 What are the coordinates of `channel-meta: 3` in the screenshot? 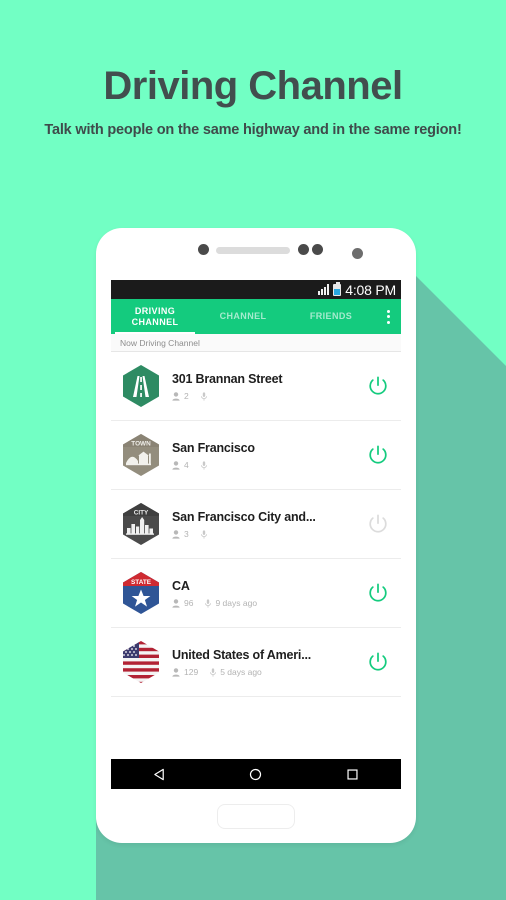 It's located at (268, 533).